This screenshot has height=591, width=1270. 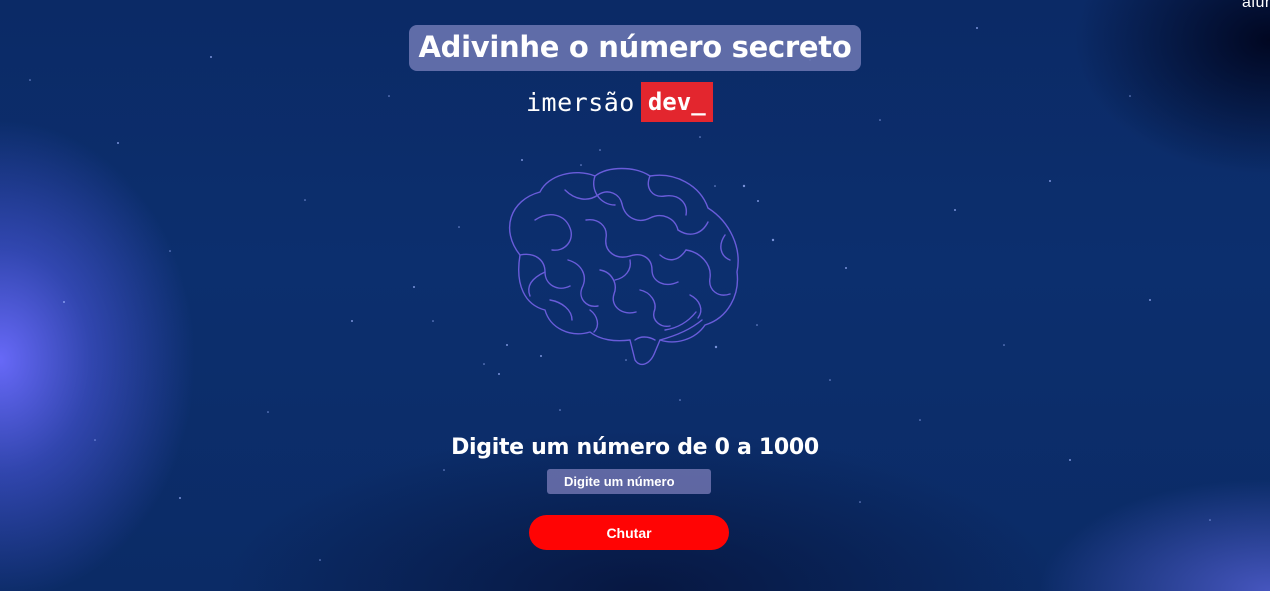 What do you see at coordinates (629, 481) in the screenshot?
I see `number-input` at bounding box center [629, 481].